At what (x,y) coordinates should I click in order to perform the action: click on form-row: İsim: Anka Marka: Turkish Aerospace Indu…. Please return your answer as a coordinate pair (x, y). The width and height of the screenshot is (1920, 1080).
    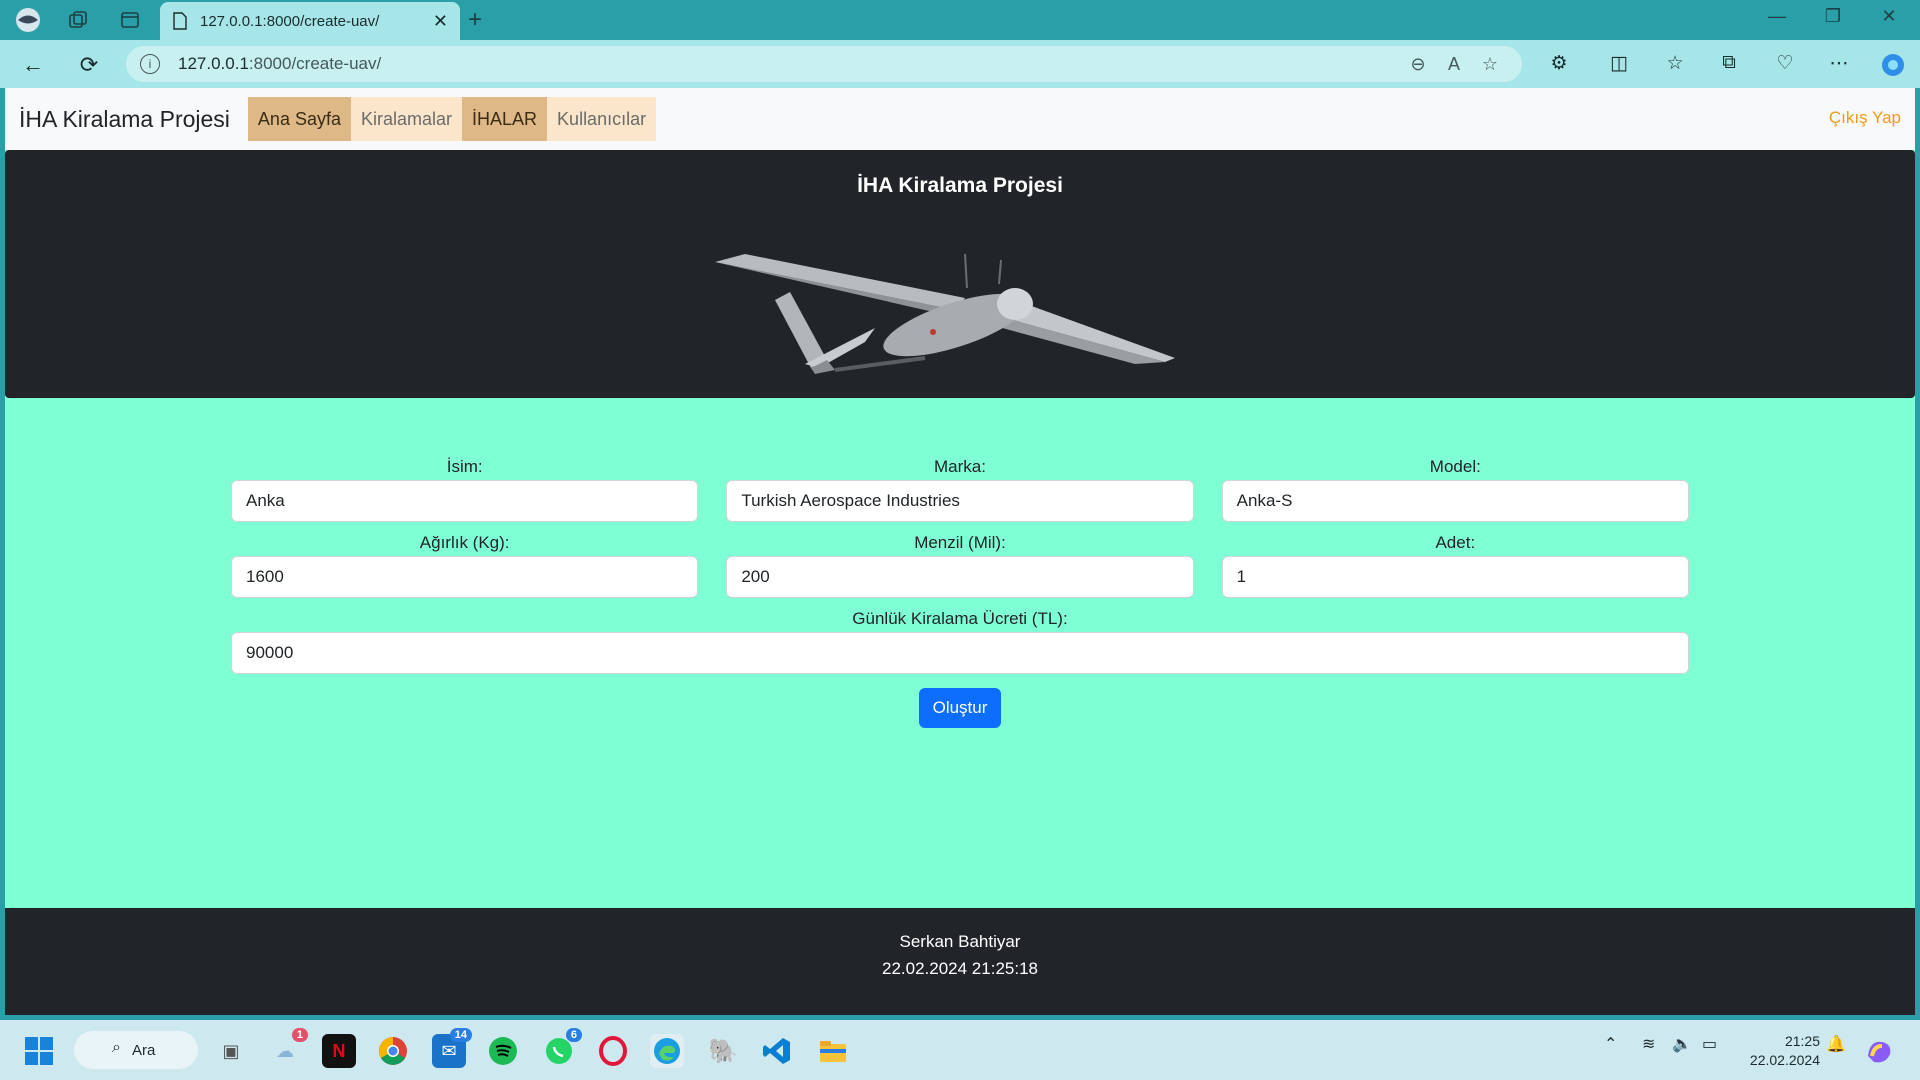
    Looking at the image, I should click on (960, 488).